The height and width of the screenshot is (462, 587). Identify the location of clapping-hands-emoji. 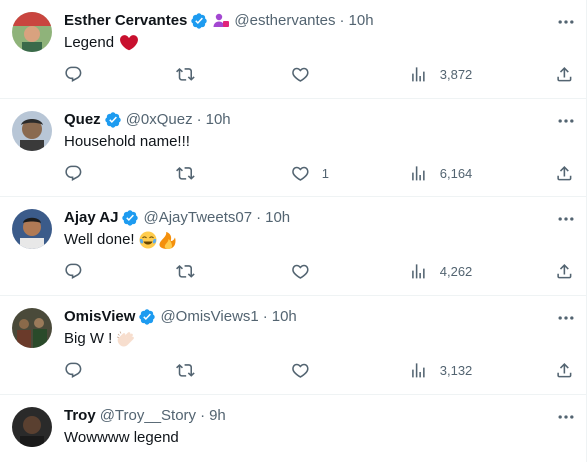
(126, 339).